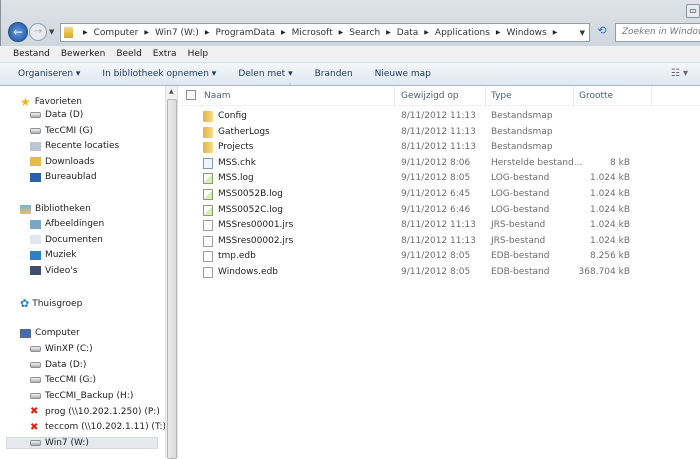  I want to click on nav-section-header: Bibliotheken, so click(55, 209).